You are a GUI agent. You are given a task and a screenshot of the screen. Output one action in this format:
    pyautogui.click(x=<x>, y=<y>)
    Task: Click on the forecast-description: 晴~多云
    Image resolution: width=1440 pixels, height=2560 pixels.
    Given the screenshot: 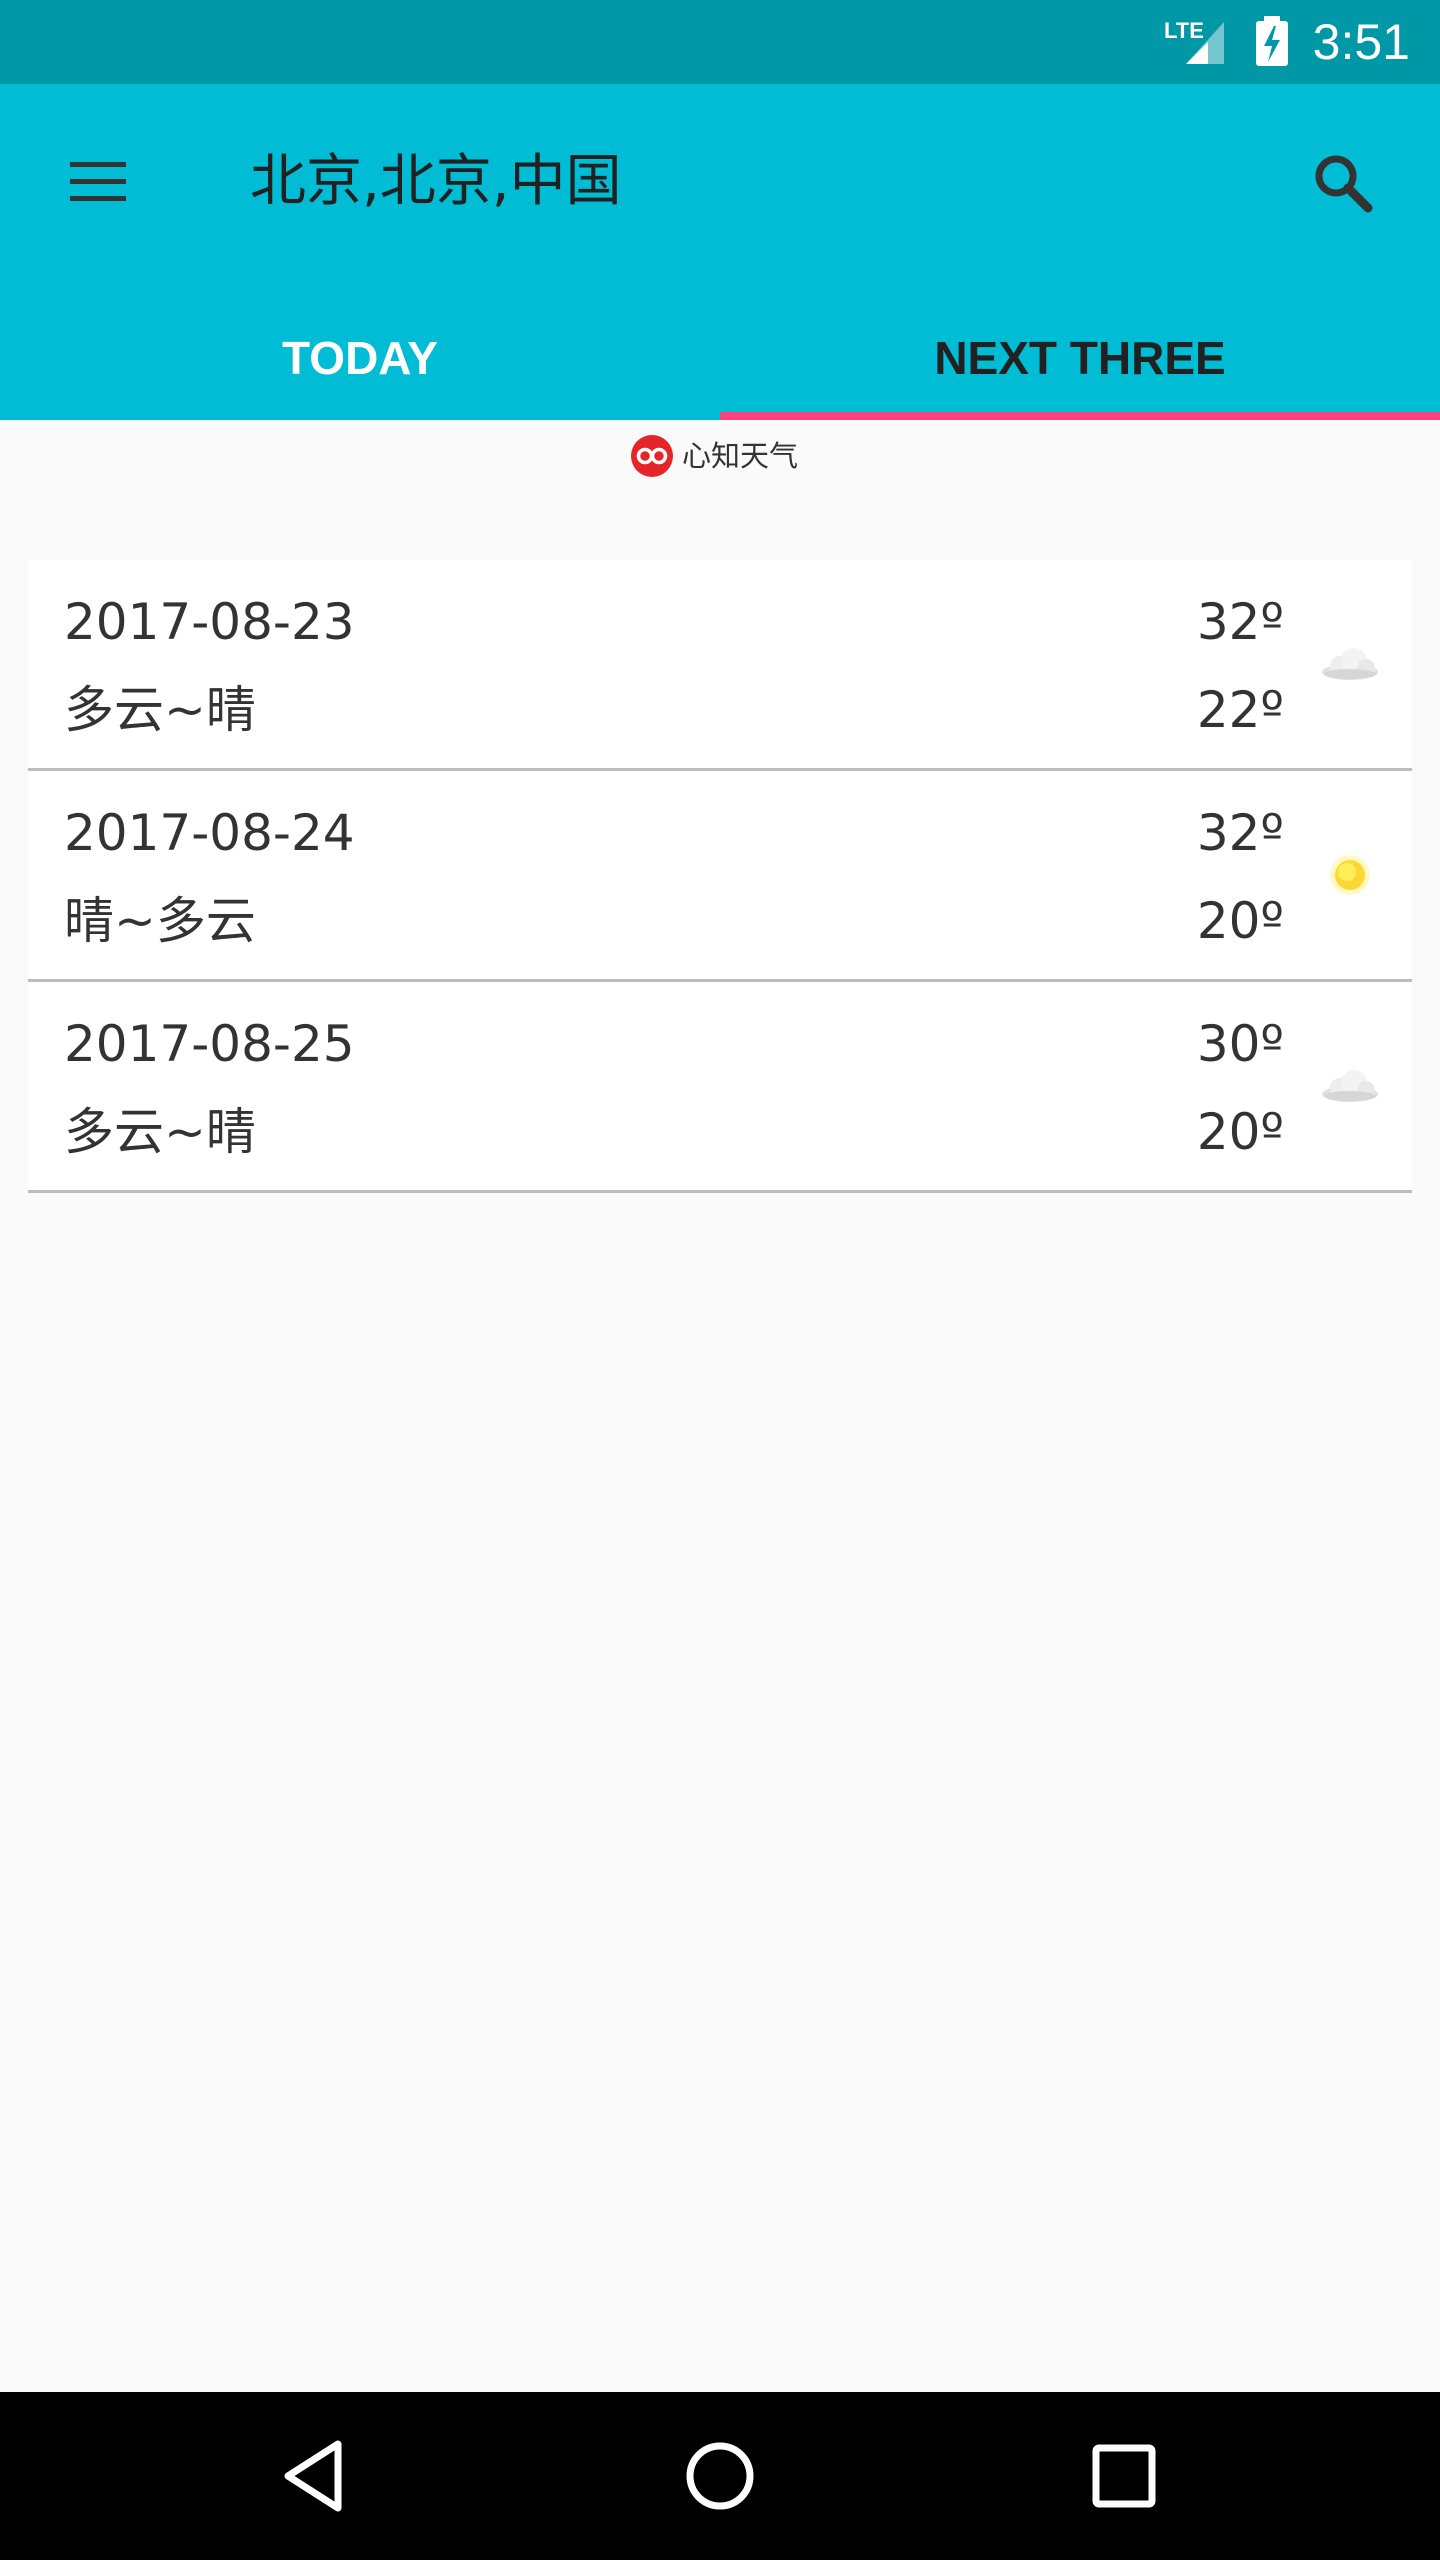 What is the action you would take?
    pyautogui.click(x=160, y=921)
    